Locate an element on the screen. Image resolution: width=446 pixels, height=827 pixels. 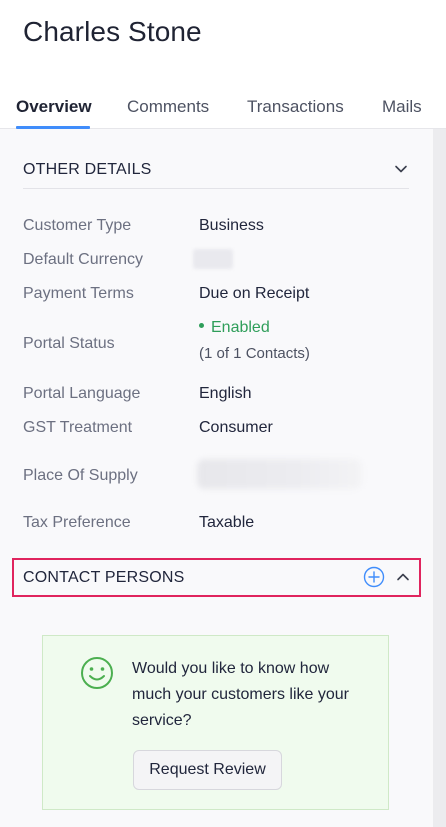
portal-status-value: Enabled is located at coordinates (234, 328).